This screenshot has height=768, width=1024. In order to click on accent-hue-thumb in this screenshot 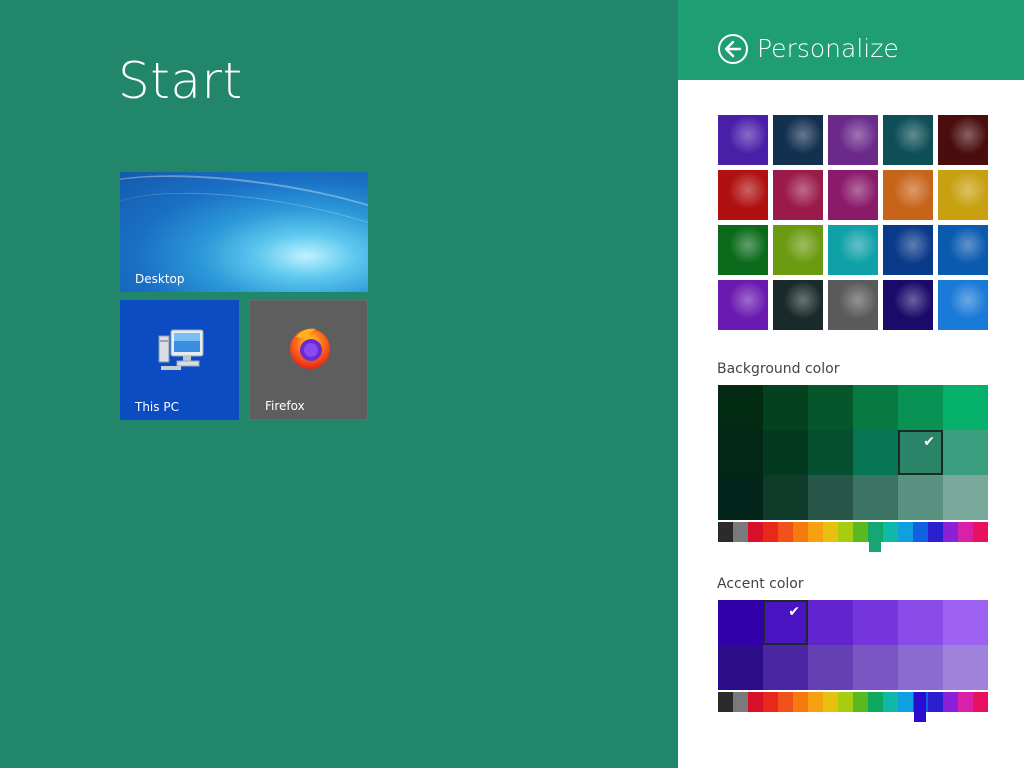, I will do `click(920, 707)`.